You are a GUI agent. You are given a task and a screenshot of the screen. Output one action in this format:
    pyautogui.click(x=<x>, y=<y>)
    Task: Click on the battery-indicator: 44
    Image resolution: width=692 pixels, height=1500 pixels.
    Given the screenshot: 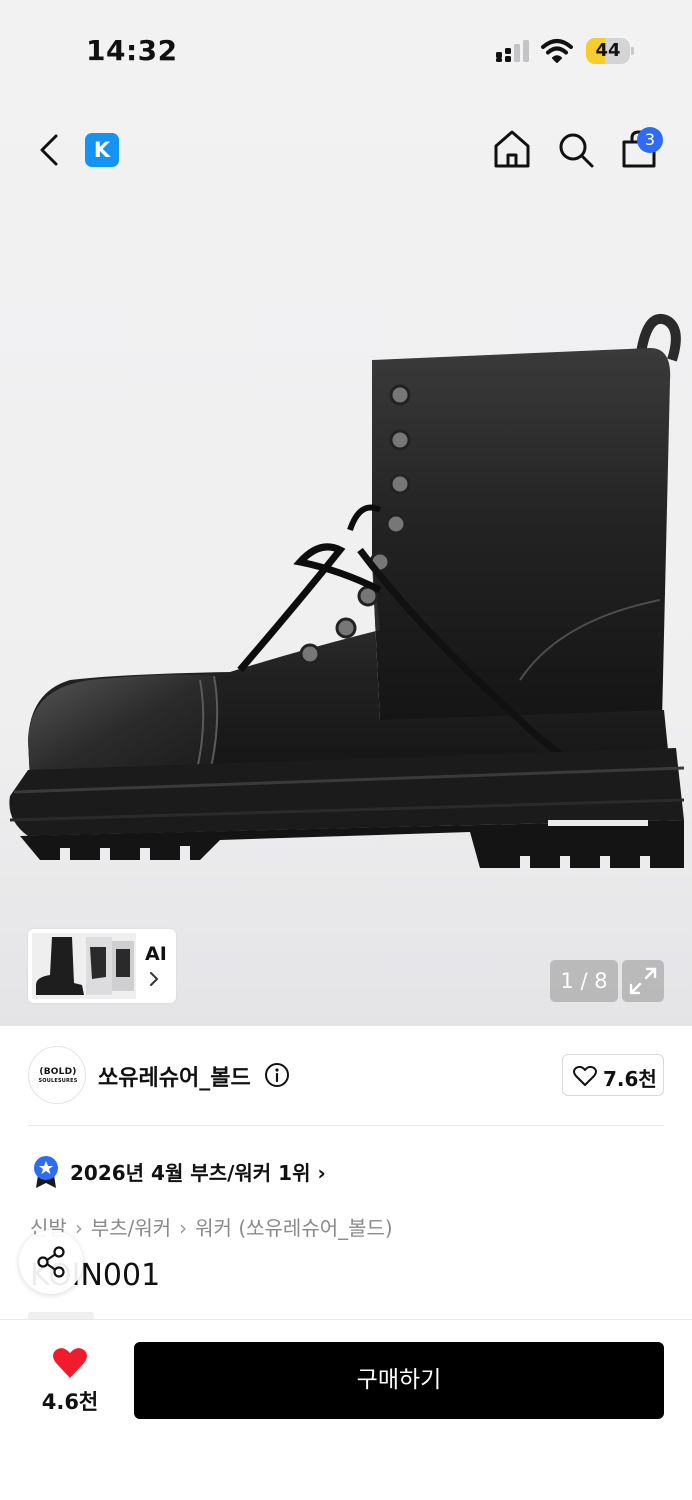 What is the action you would take?
    pyautogui.click(x=610, y=51)
    